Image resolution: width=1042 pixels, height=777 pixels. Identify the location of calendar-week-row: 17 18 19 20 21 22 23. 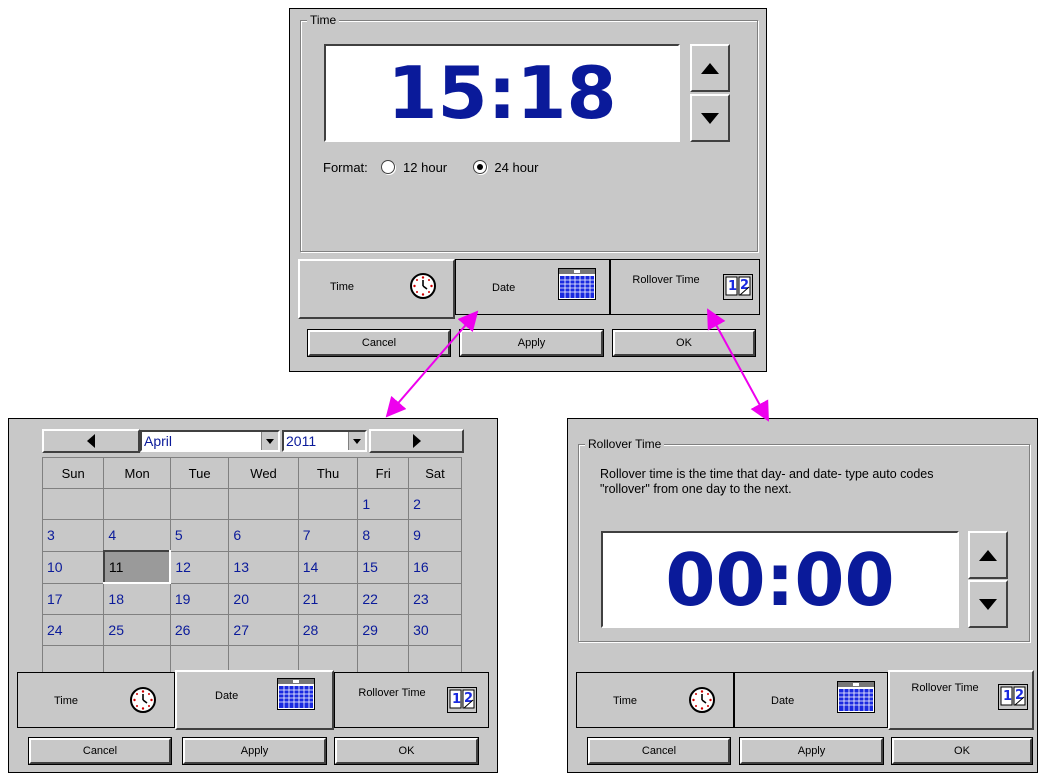
(251, 598).